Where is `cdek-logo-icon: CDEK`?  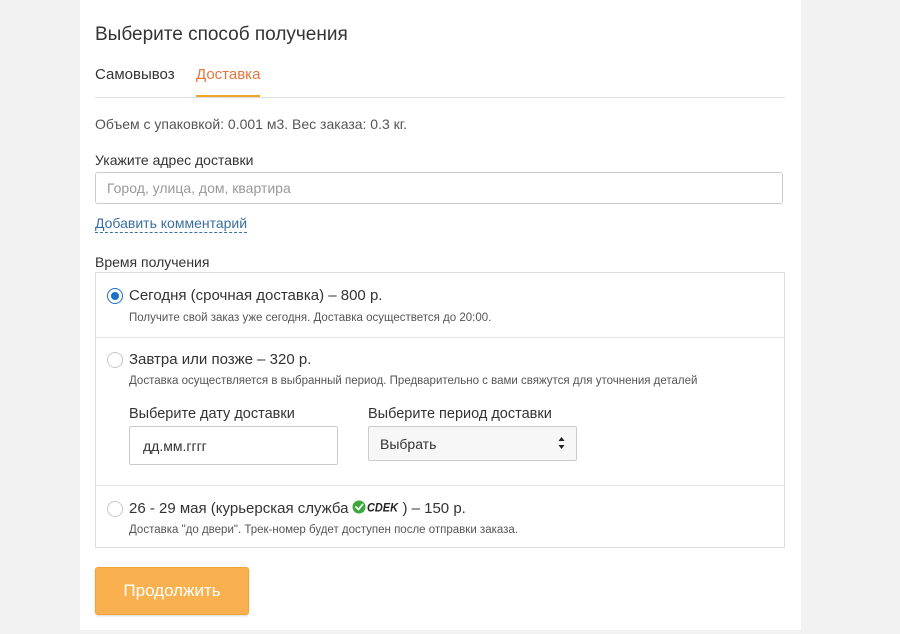
cdek-logo-icon: CDEK is located at coordinates (376, 507).